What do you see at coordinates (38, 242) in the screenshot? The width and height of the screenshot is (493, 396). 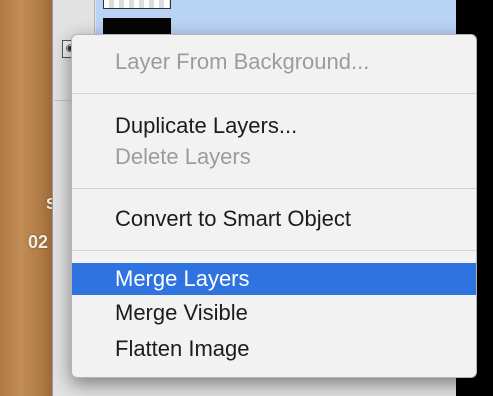 I see `canvas-text-fragment: 02` at bounding box center [38, 242].